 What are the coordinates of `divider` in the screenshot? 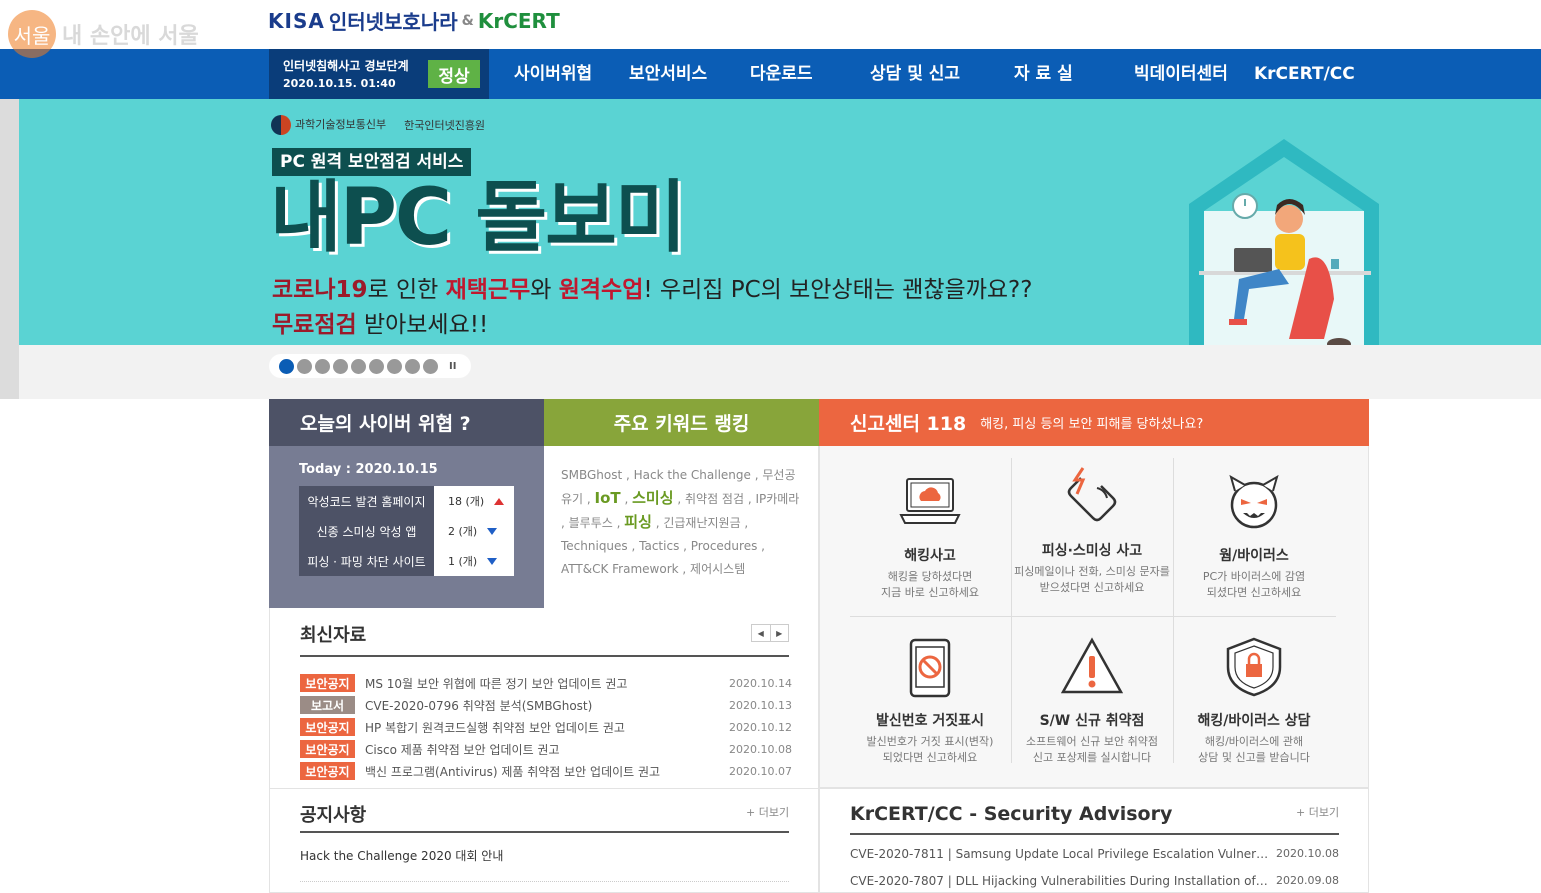 It's located at (1094, 834).